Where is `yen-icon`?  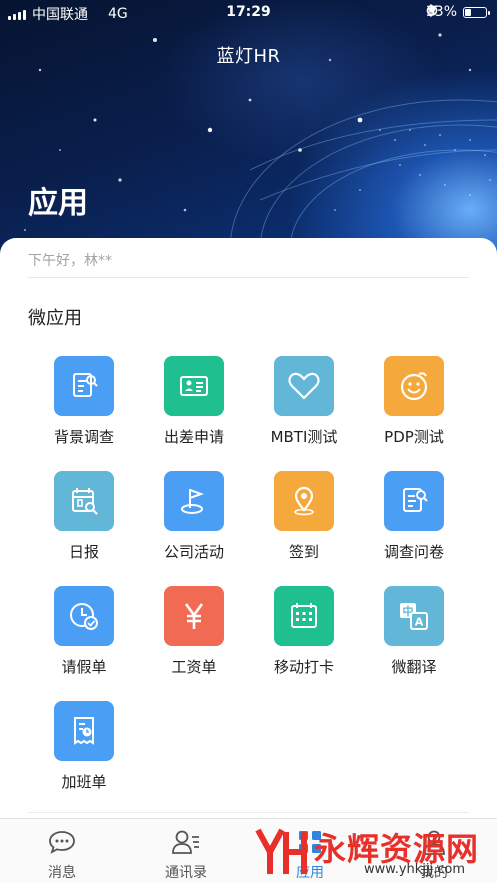
yen-icon is located at coordinates (194, 616).